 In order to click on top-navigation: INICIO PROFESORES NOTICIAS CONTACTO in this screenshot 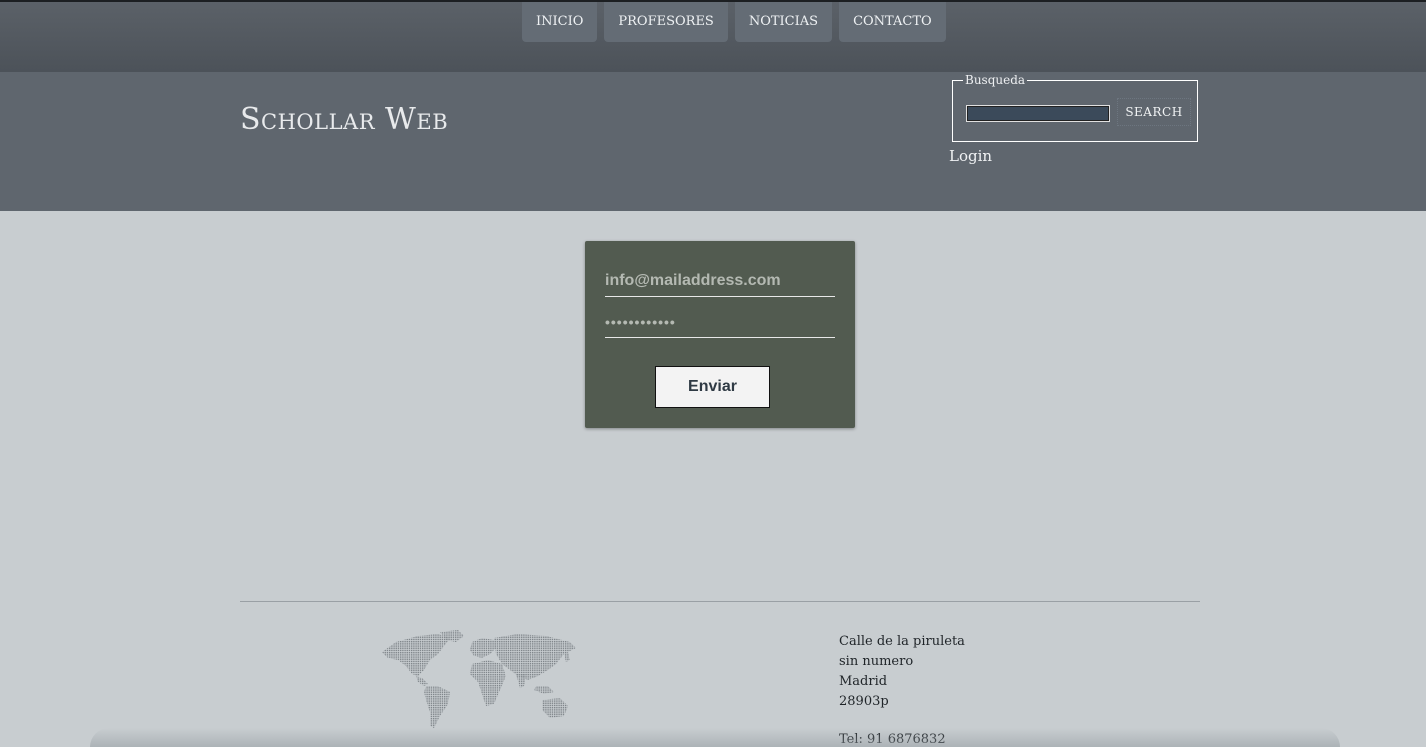, I will do `click(713, 36)`.